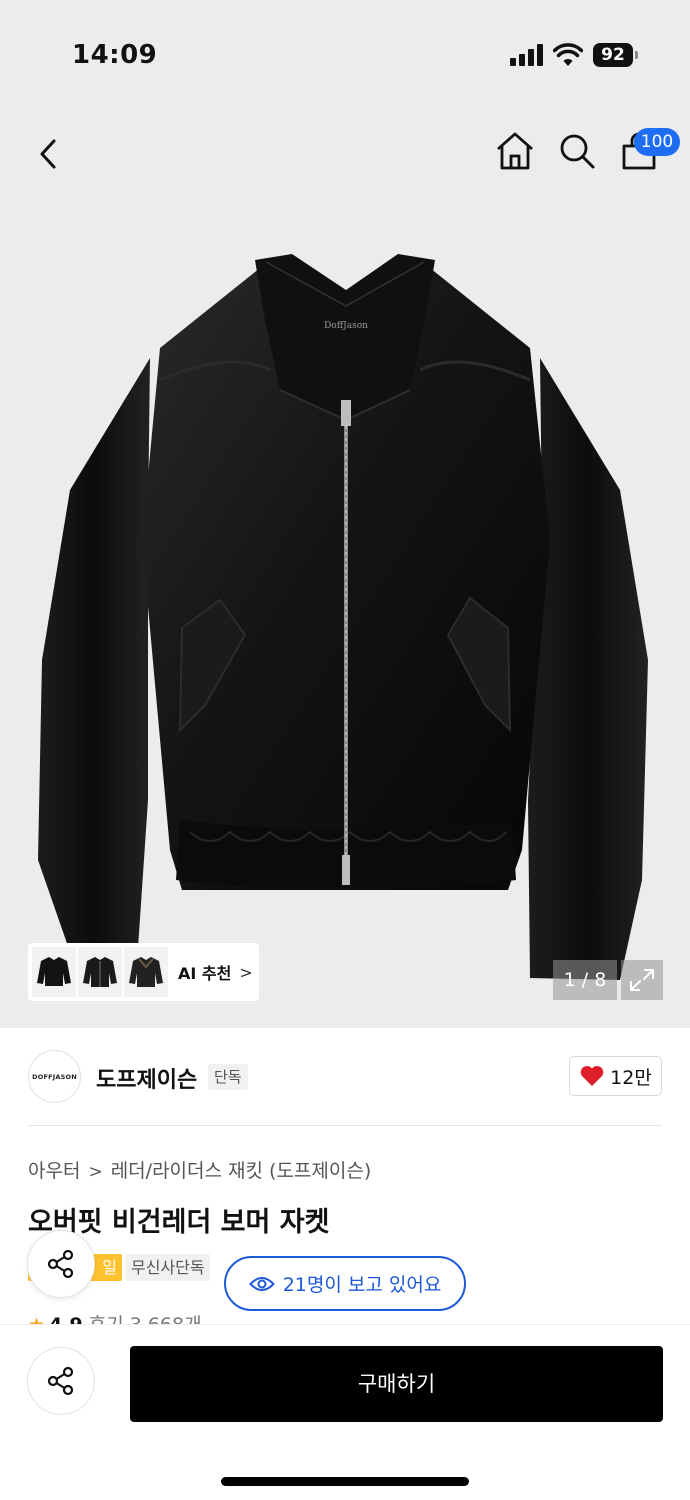 The image size is (690, 1500). What do you see at coordinates (115, 55) in the screenshot?
I see `status-time: 14:09` at bounding box center [115, 55].